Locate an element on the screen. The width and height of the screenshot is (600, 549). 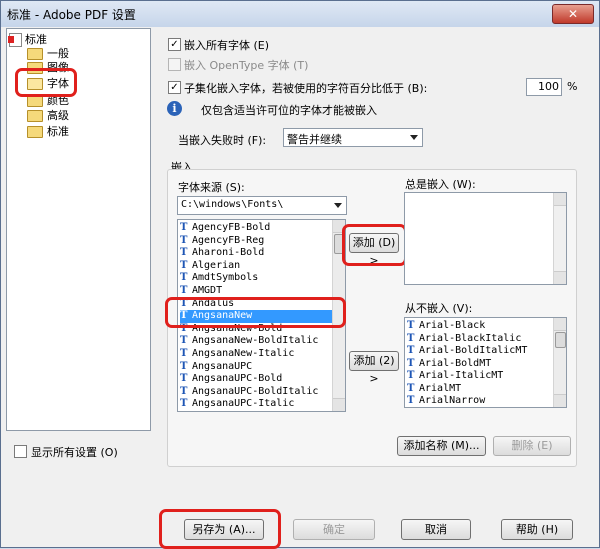
scroll-thumb is located at coordinates (560, 340).